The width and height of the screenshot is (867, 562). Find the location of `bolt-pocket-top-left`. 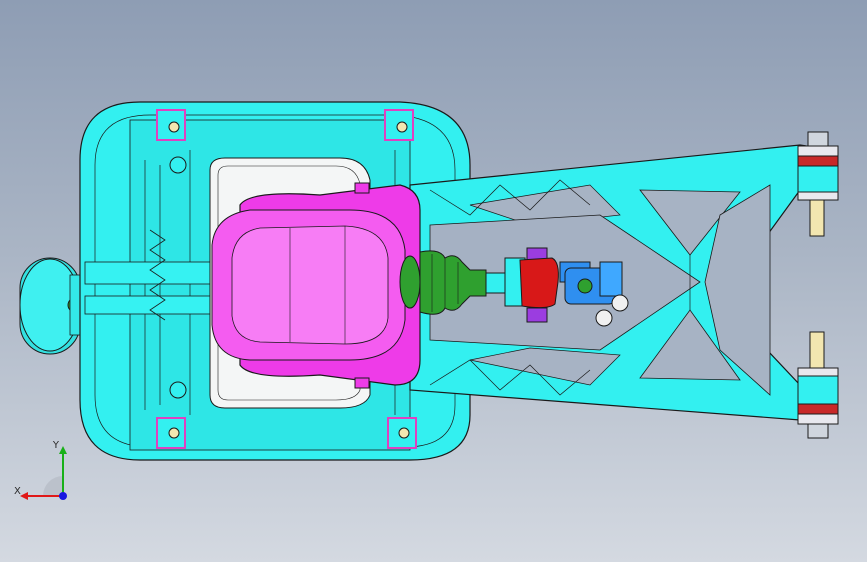

bolt-pocket-top-left is located at coordinates (171, 125).